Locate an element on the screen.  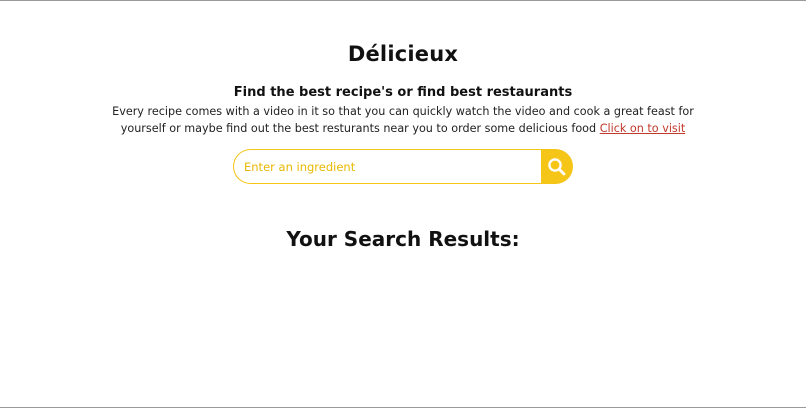
search-button is located at coordinates (557, 166).